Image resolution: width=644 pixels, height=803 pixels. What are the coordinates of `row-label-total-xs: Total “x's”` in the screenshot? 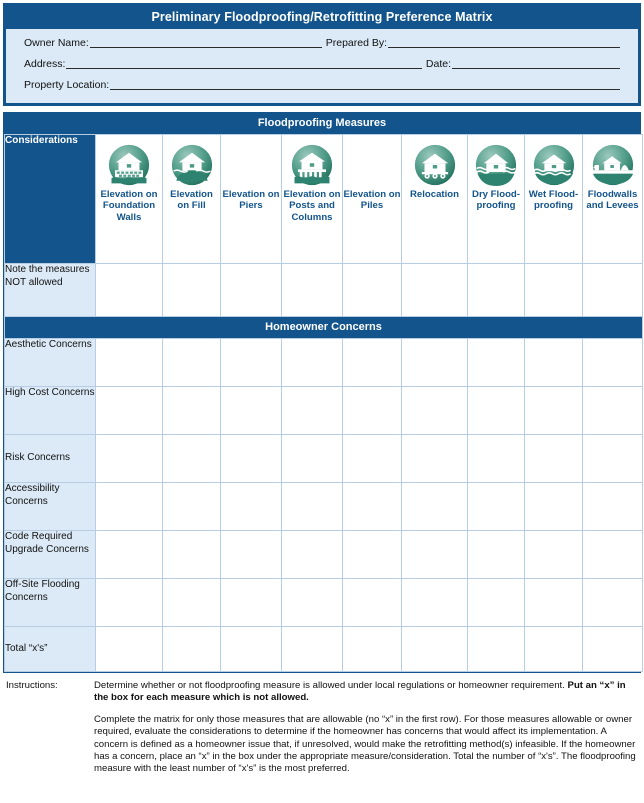 It's located at (50, 649).